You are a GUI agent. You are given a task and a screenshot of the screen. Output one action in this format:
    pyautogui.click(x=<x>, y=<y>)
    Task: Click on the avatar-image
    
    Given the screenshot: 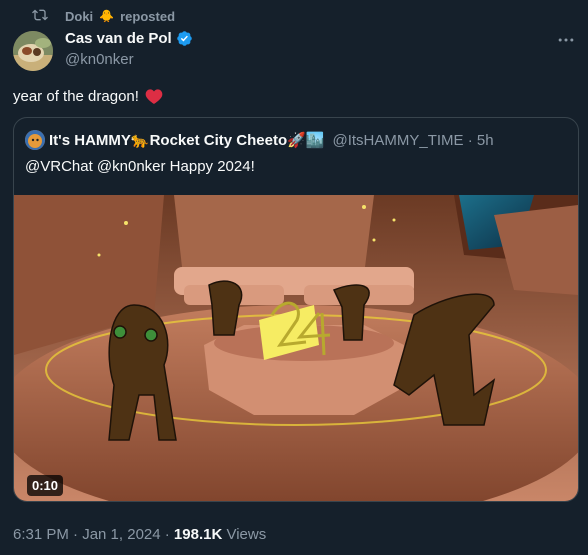 What is the action you would take?
    pyautogui.click(x=33, y=51)
    